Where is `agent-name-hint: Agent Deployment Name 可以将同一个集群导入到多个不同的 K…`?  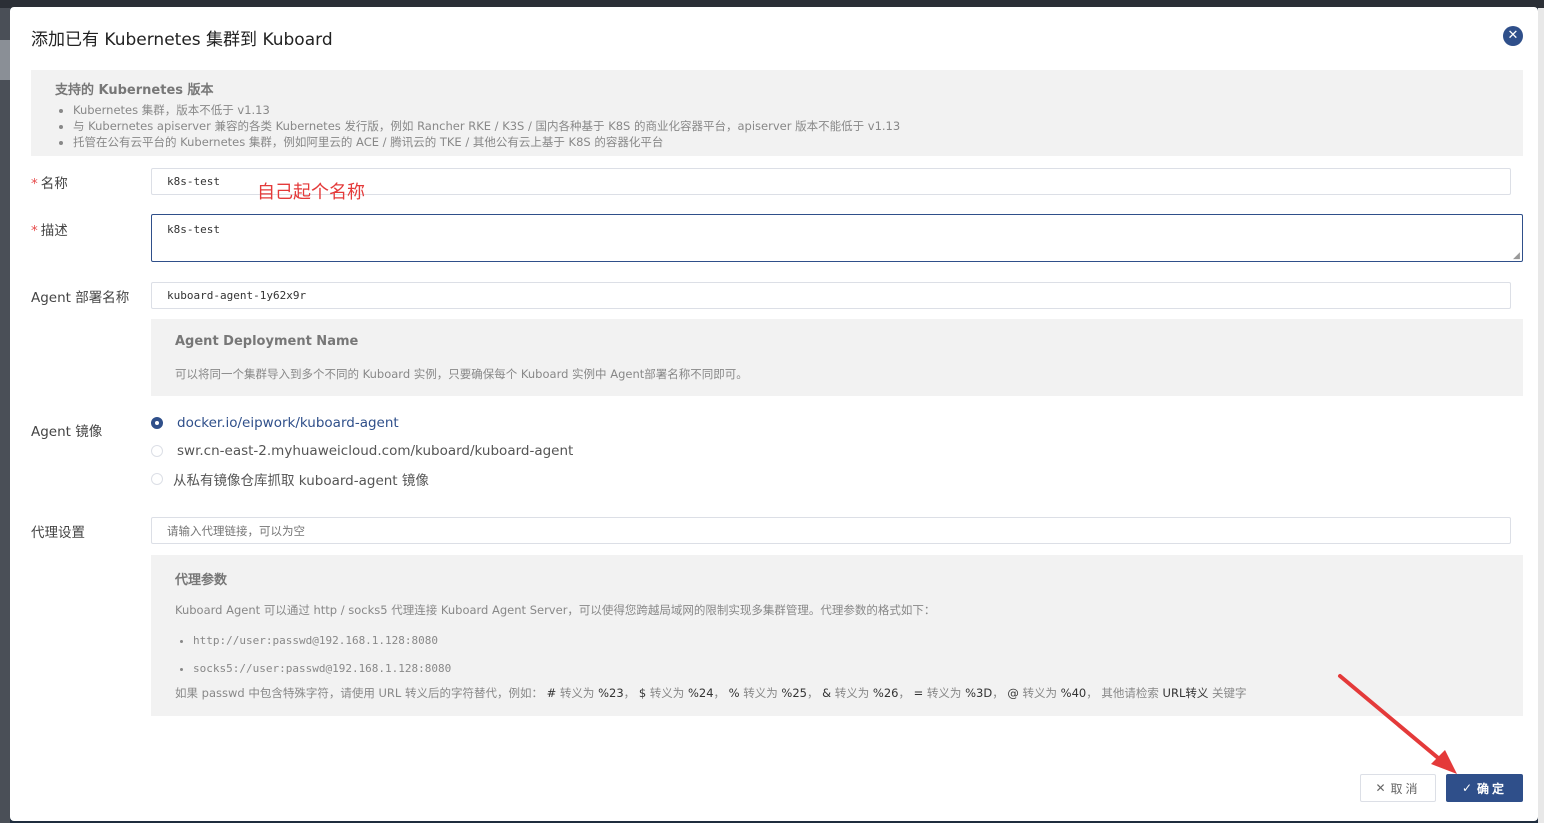
agent-name-hint: Agent Deployment Name 可以将同一个集群导入到多个不同的 K… is located at coordinates (837, 357).